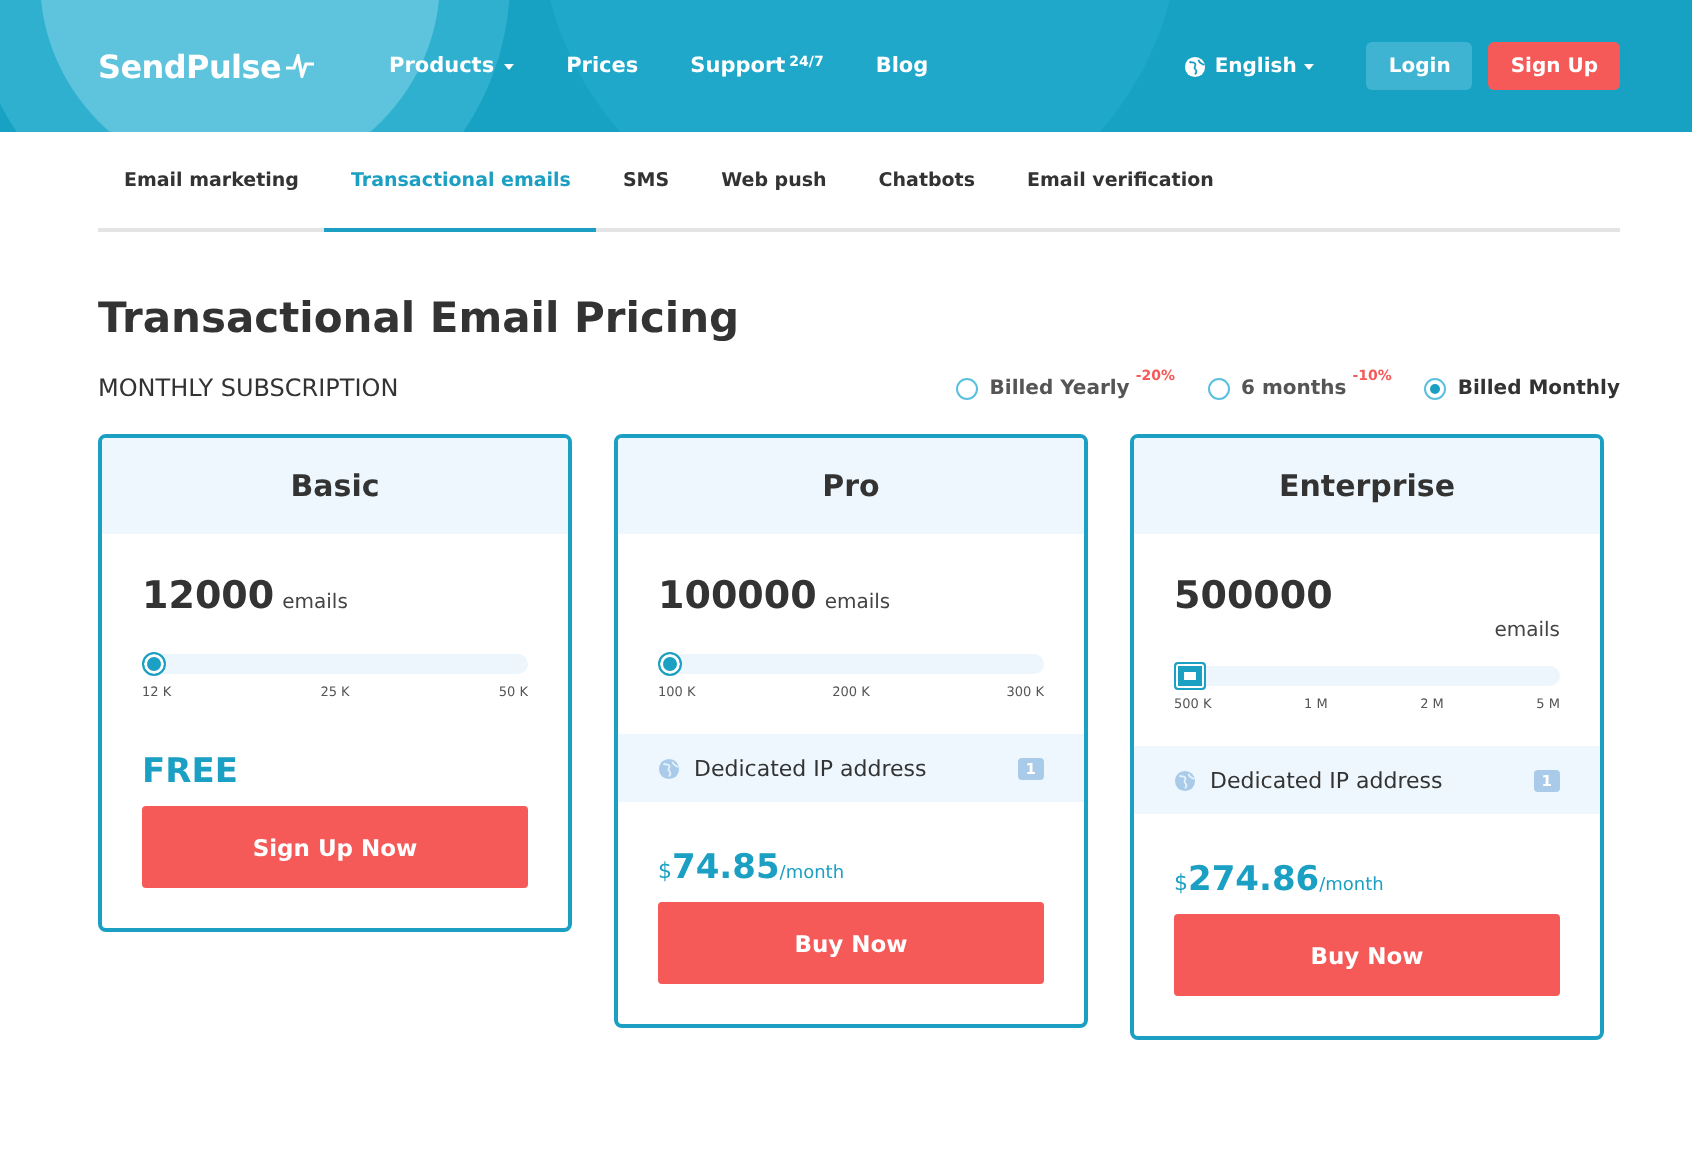  Describe the element at coordinates (902, 66) in the screenshot. I see `nav-link: Blog` at that location.